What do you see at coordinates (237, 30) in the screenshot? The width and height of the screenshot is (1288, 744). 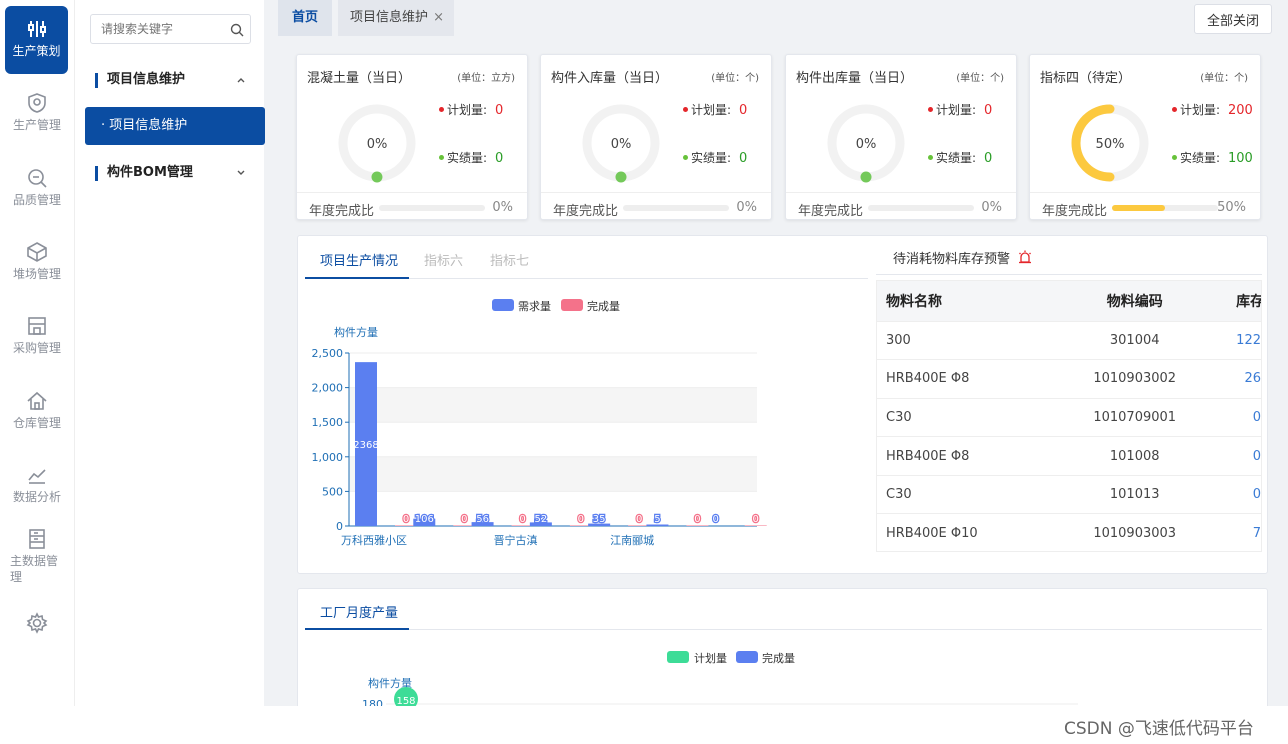 I see `search-icon` at bounding box center [237, 30].